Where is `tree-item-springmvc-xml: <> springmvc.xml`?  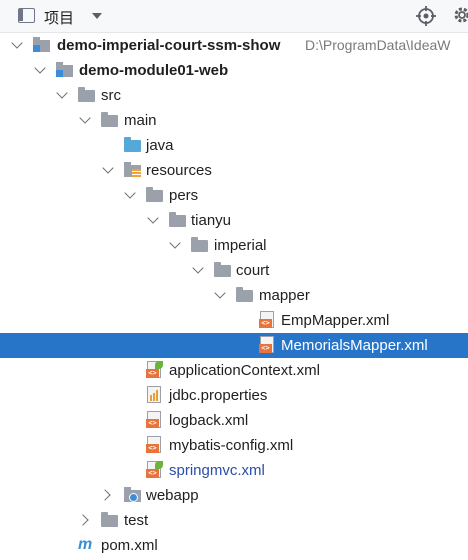
tree-item-springmvc-xml: <> springmvc.xml is located at coordinates (234, 470).